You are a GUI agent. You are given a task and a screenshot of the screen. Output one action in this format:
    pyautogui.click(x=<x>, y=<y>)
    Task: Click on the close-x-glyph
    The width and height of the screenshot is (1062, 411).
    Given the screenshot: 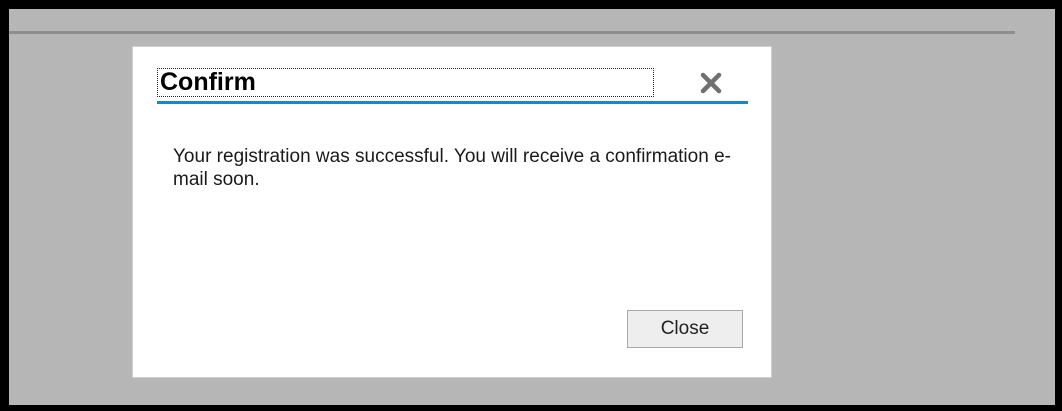 What is the action you would take?
    pyautogui.click(x=711, y=83)
    